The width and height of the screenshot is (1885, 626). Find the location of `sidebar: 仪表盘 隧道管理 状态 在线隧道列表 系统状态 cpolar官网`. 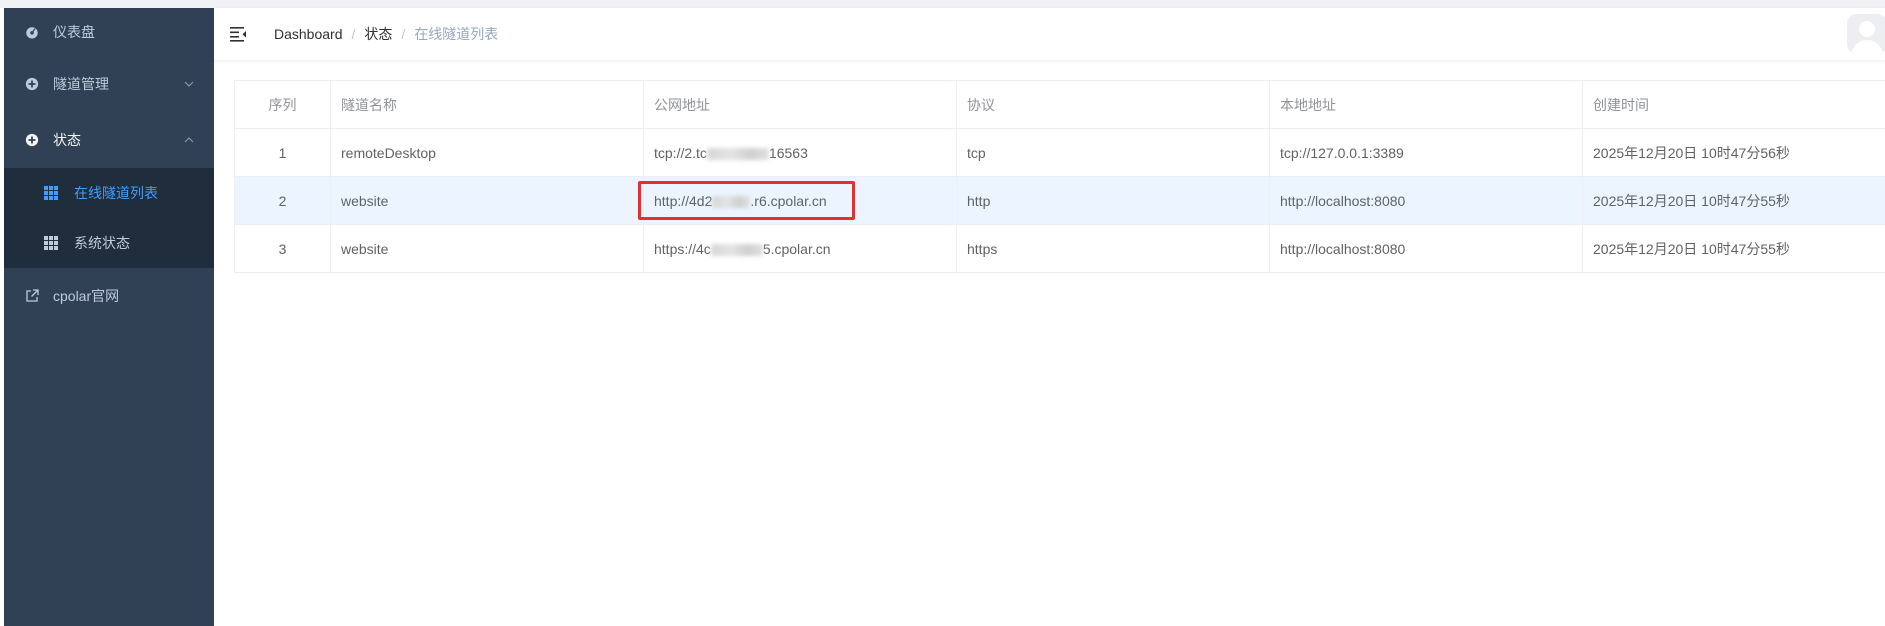

sidebar: 仪表盘 隧道管理 状态 在线隧道列表 系统状态 cpolar官网 is located at coordinates (109, 317).